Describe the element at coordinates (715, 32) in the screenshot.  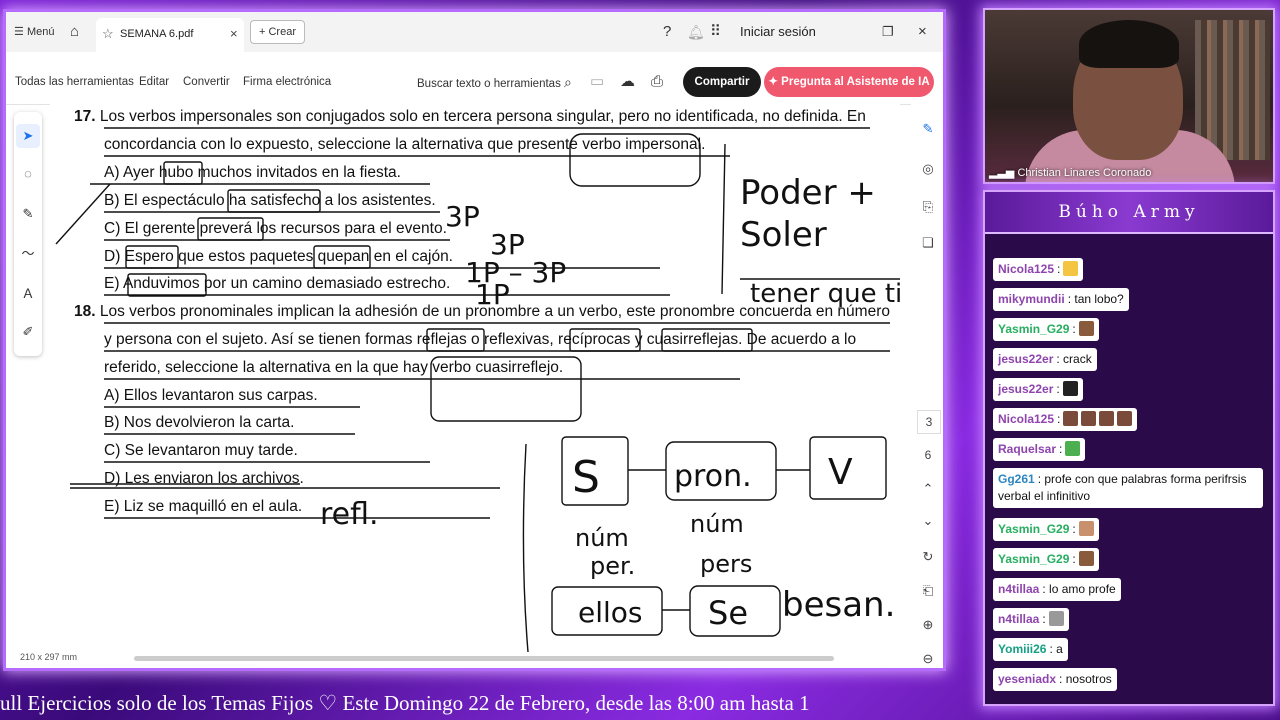
I see `apps-grid-icon: ⠿` at that location.